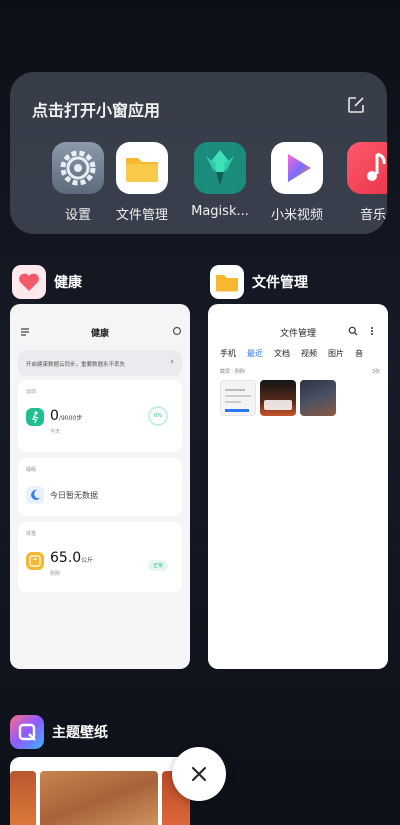 This screenshot has height=825, width=400. I want to click on theme-recent-card, so click(100, 791).